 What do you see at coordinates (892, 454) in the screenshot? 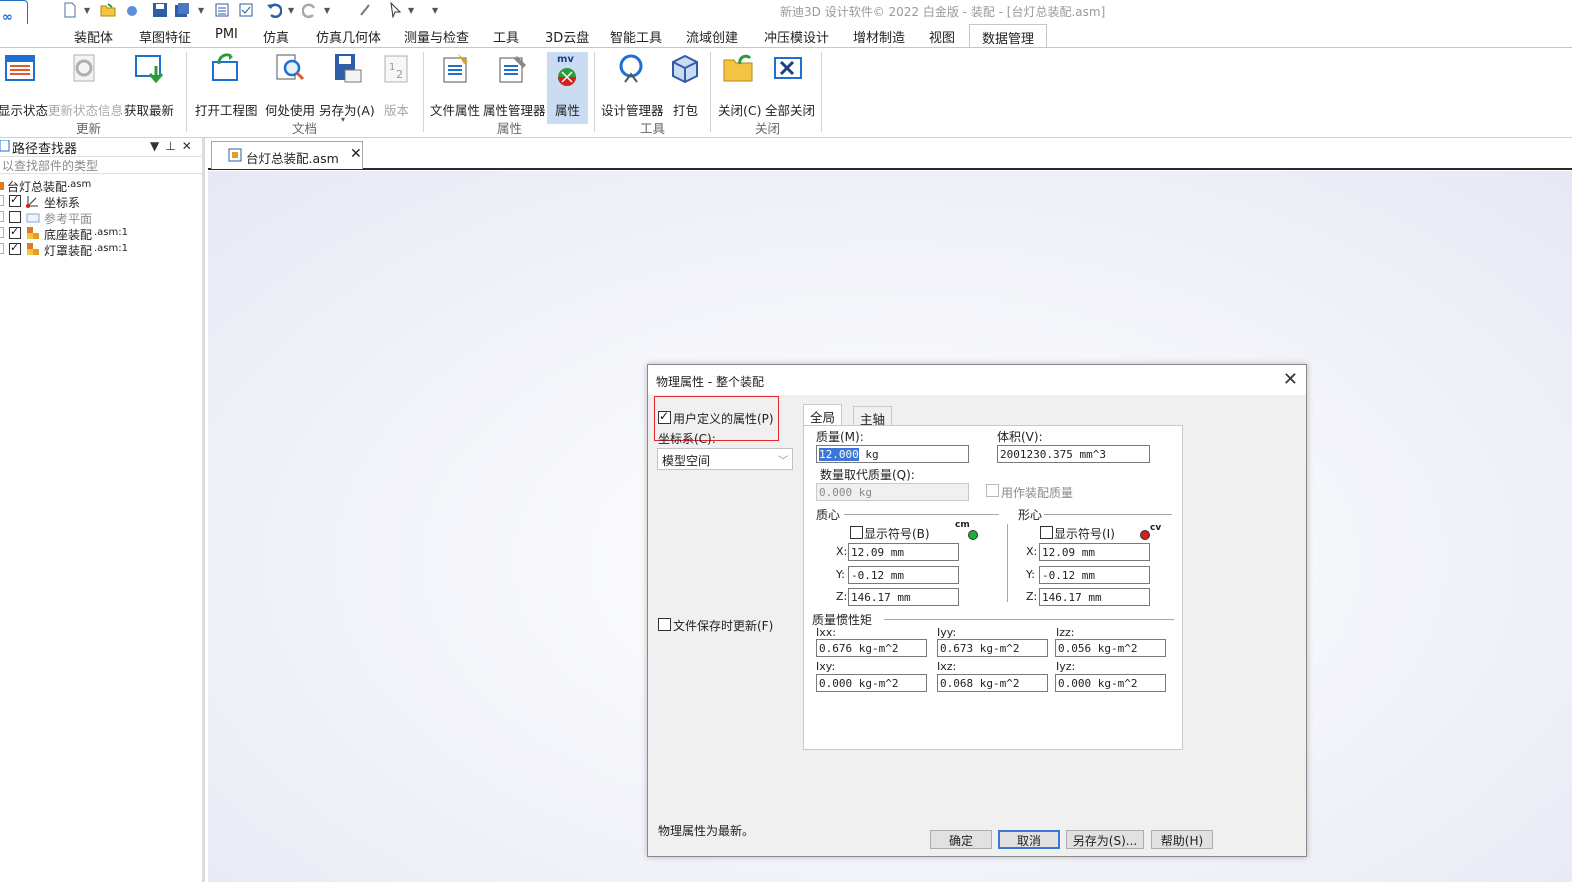
I see `mass-input: 12.000 kg` at bounding box center [892, 454].